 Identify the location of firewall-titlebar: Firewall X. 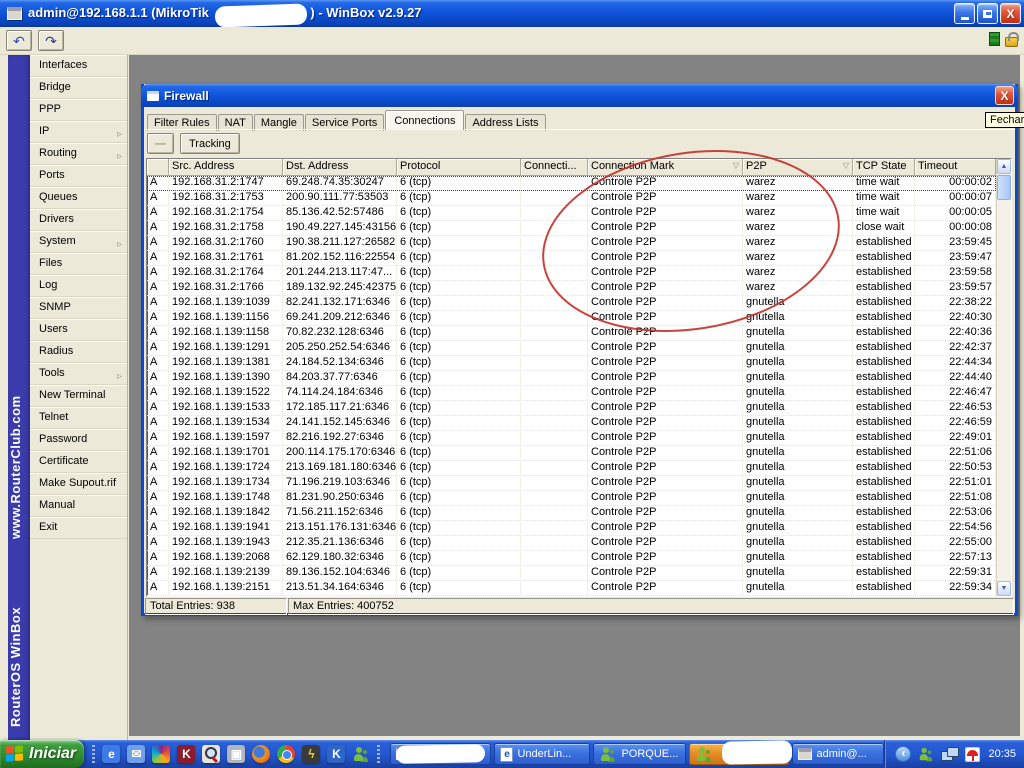
(579, 95).